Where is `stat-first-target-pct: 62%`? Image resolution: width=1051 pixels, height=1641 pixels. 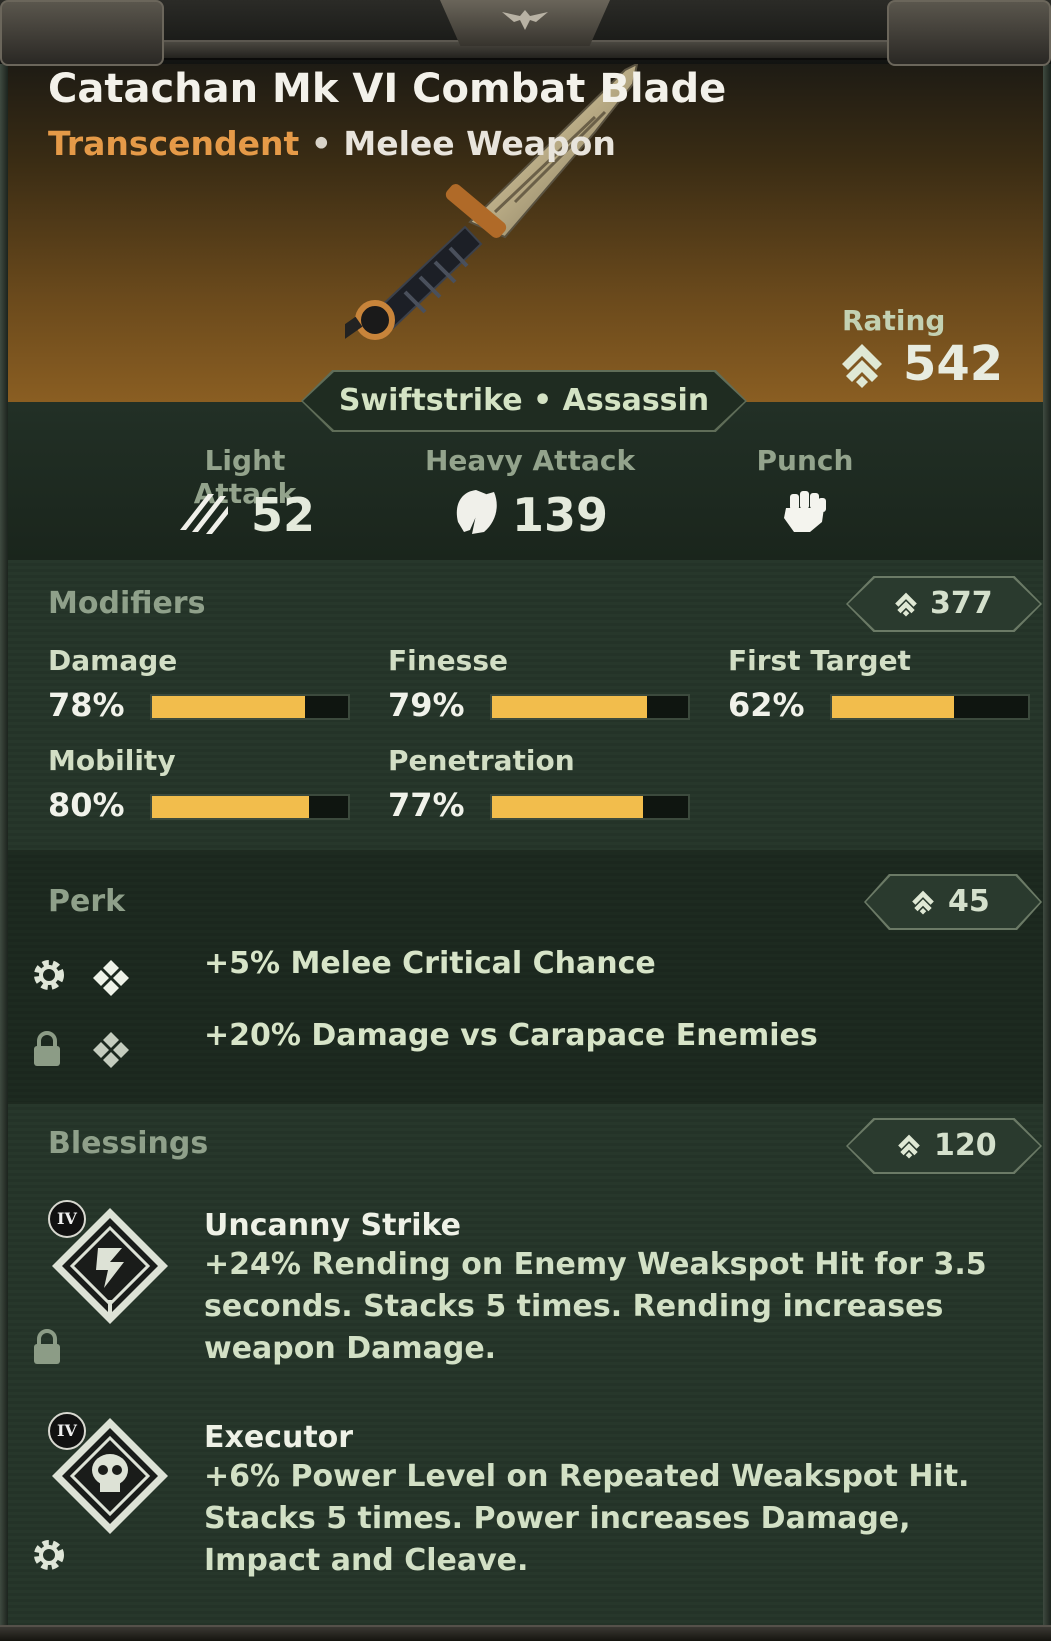 stat-first-target-pct: 62% is located at coordinates (766, 705).